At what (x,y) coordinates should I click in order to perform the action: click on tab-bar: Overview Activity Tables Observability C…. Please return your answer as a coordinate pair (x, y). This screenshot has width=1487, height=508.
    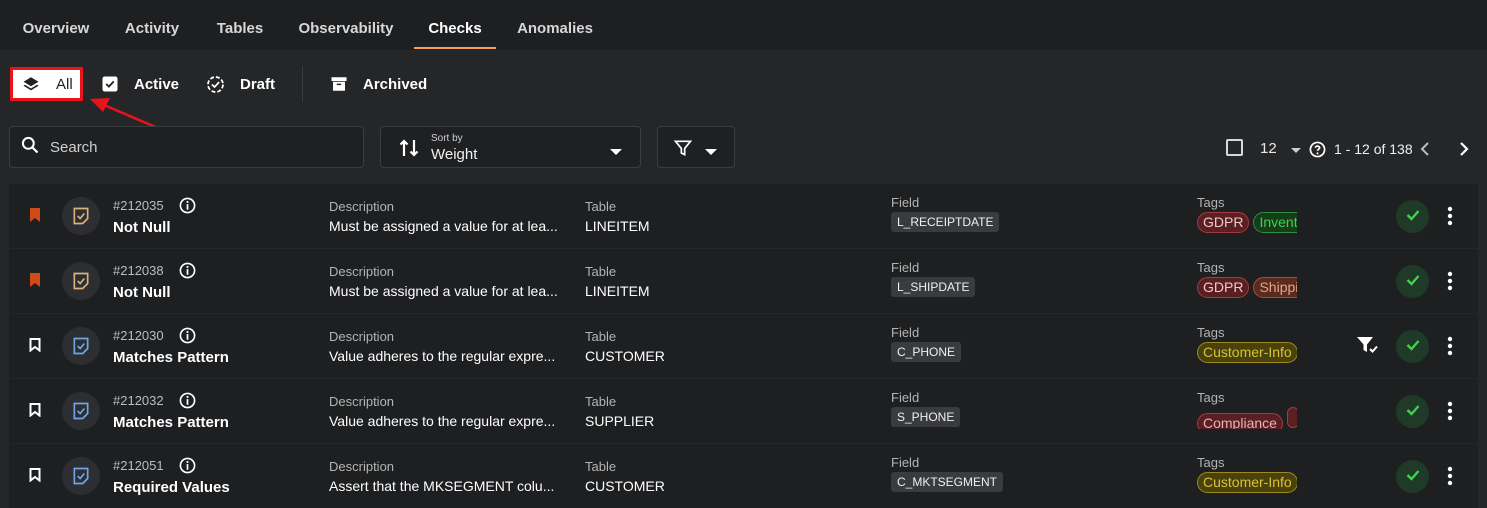
    Looking at the image, I should click on (743, 25).